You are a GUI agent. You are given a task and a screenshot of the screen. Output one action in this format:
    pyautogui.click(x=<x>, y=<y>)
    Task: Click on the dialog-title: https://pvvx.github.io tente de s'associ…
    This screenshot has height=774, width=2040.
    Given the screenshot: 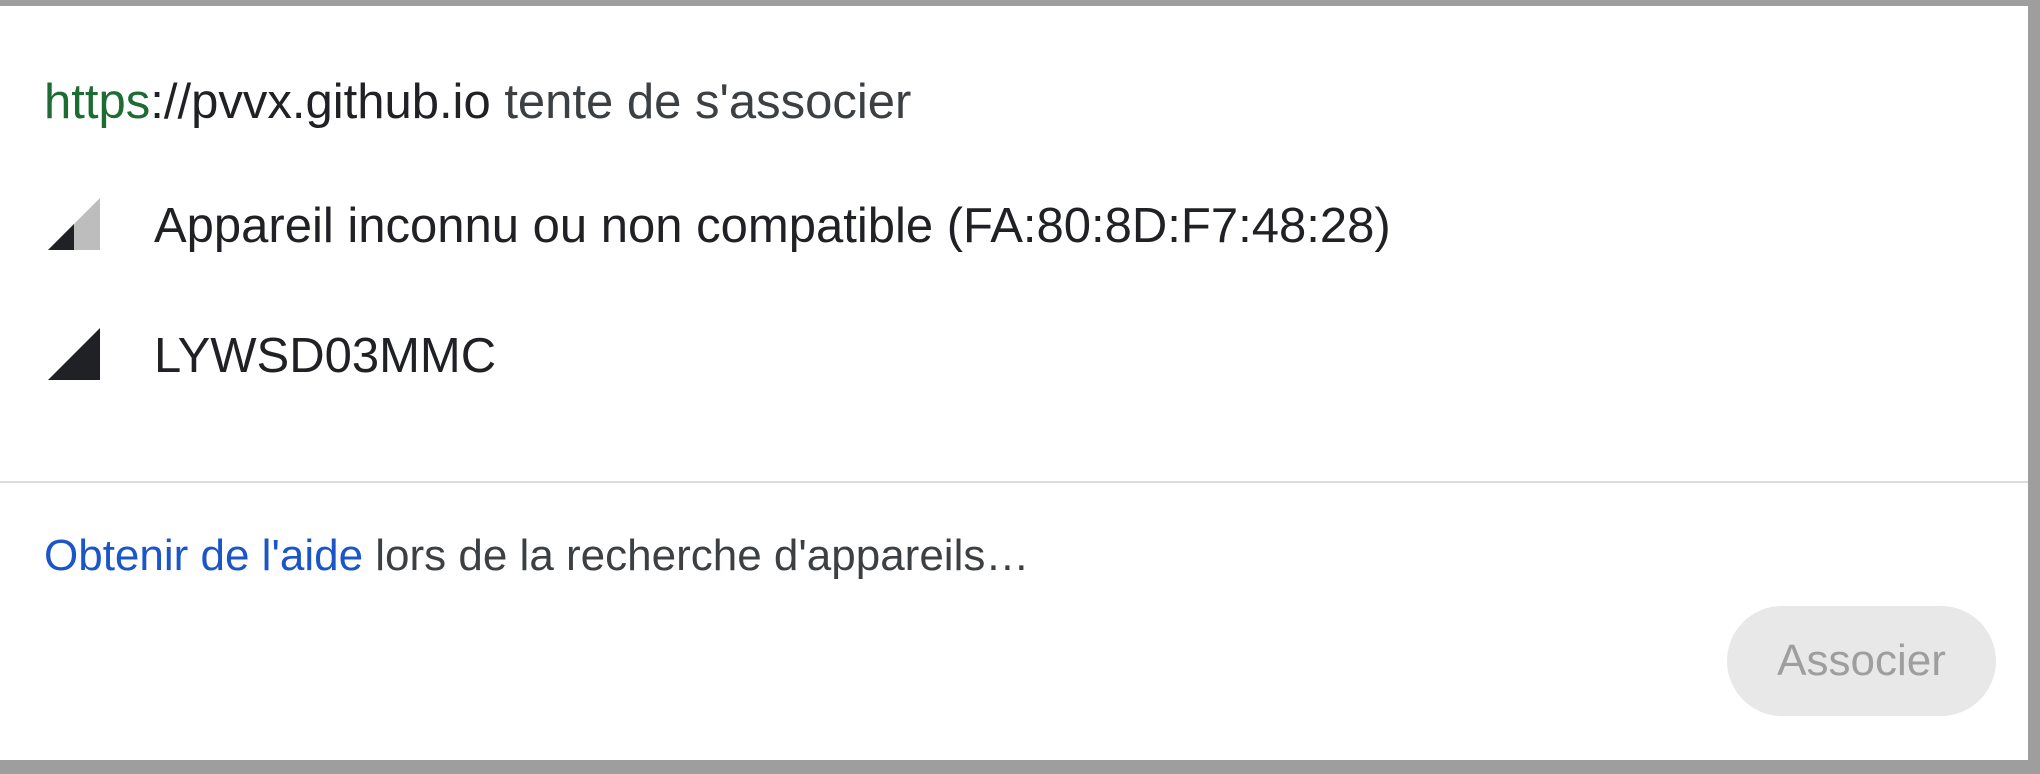 What is the action you would take?
    pyautogui.click(x=477, y=102)
    